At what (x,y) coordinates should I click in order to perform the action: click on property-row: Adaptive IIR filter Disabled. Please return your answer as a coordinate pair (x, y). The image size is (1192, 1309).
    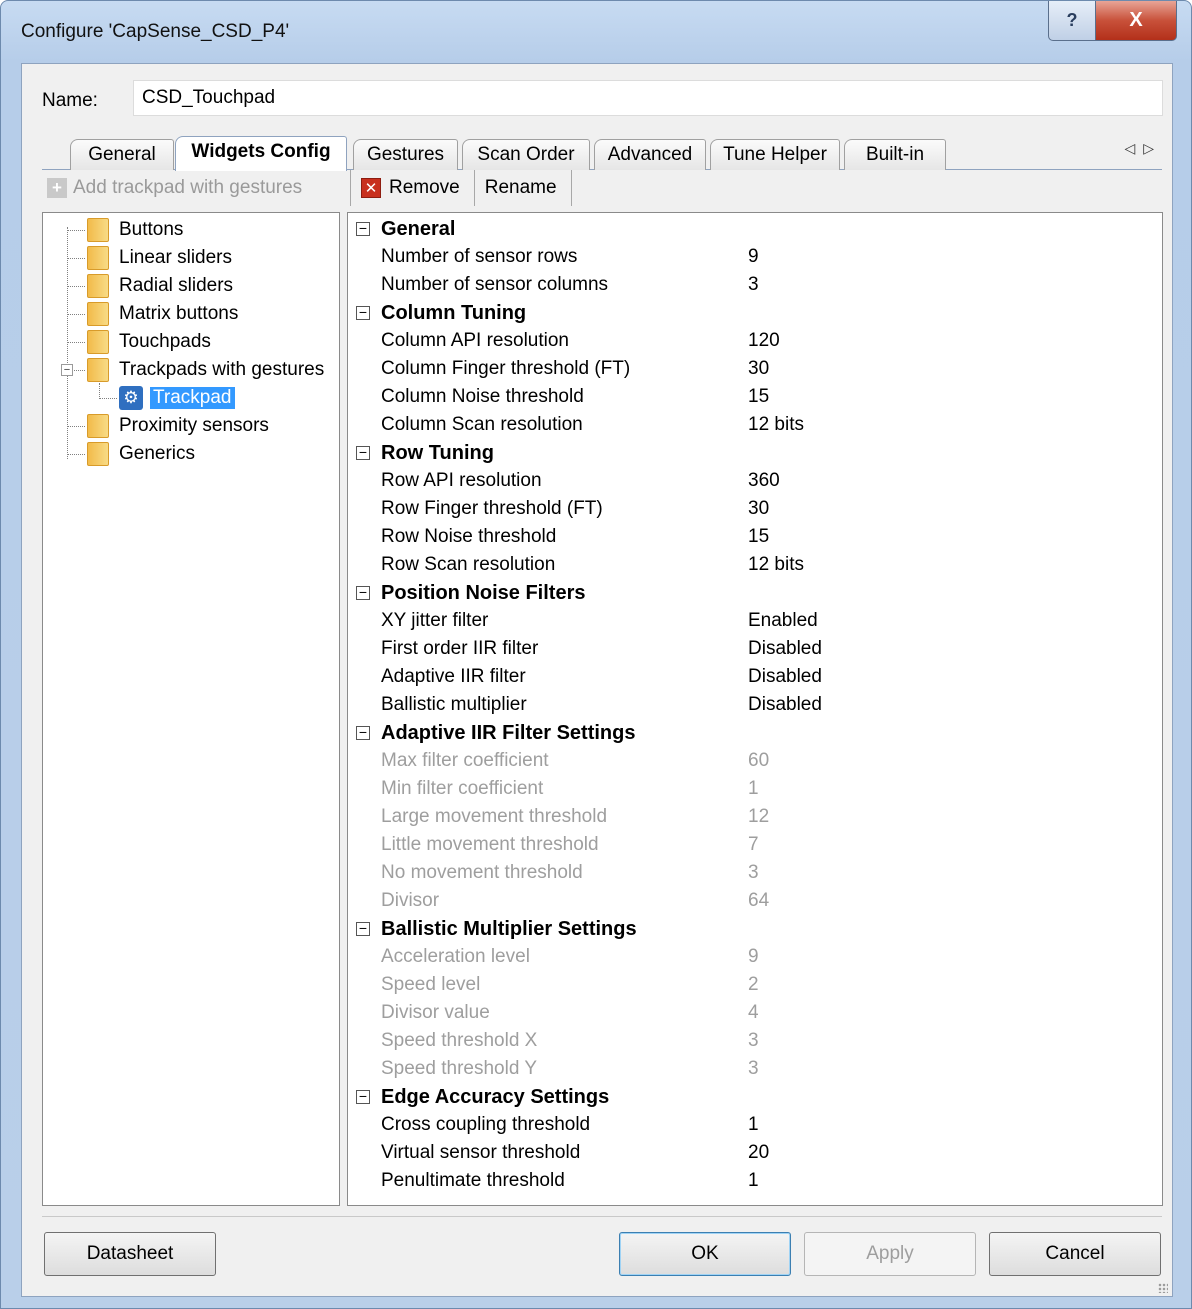
    Looking at the image, I should click on (755, 677).